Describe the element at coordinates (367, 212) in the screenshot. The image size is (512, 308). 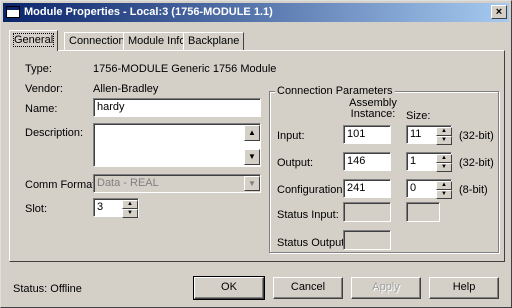
I see `status-input-instance-input` at that location.